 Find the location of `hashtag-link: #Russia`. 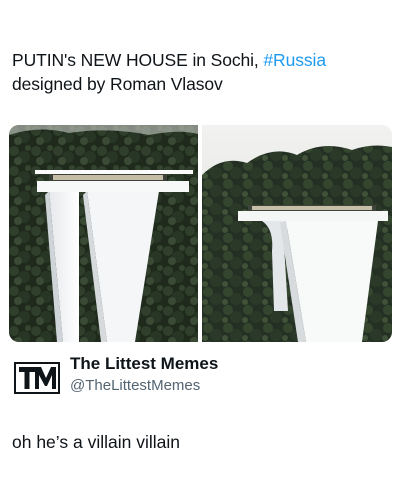

hashtag-link: #Russia is located at coordinates (294, 60).